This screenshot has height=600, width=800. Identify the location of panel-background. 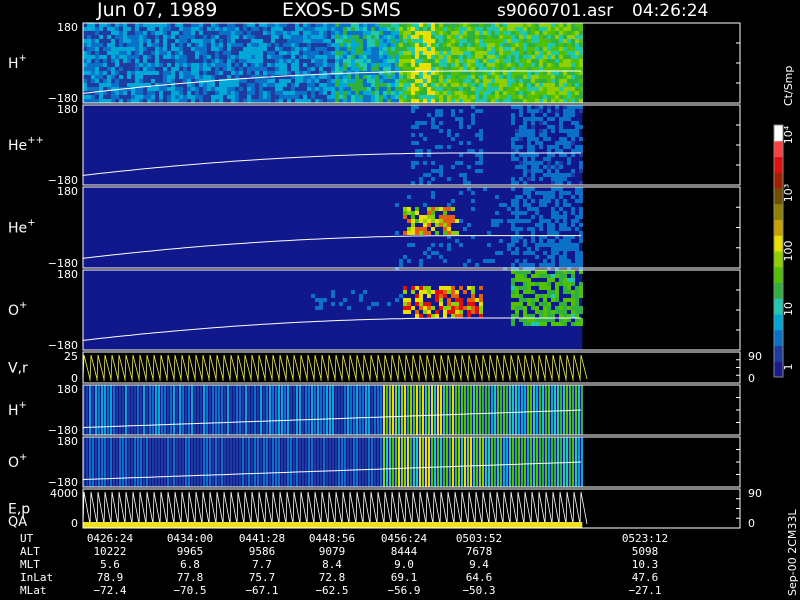
(333, 145).